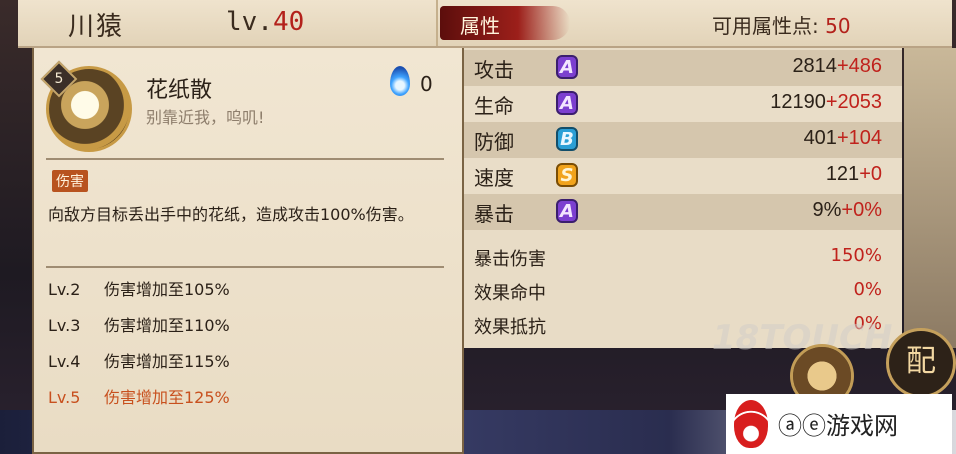 This screenshot has width=956, height=454. Describe the element at coordinates (139, 325) in the screenshot. I see `skill-level-row: Lv.3 伤害增加至110%` at that location.